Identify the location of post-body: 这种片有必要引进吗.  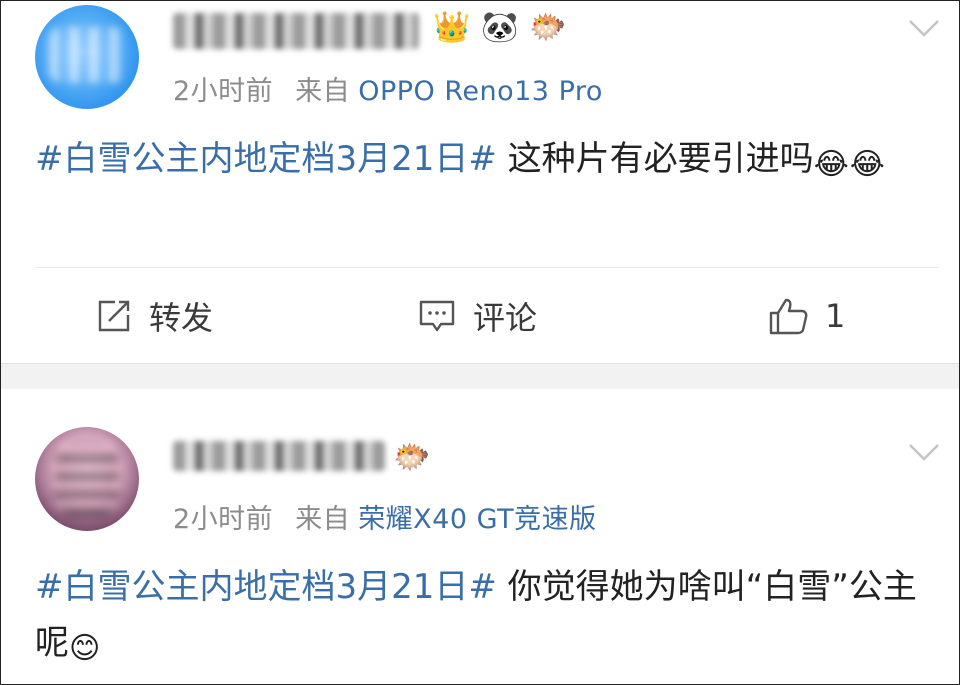
(655, 159).